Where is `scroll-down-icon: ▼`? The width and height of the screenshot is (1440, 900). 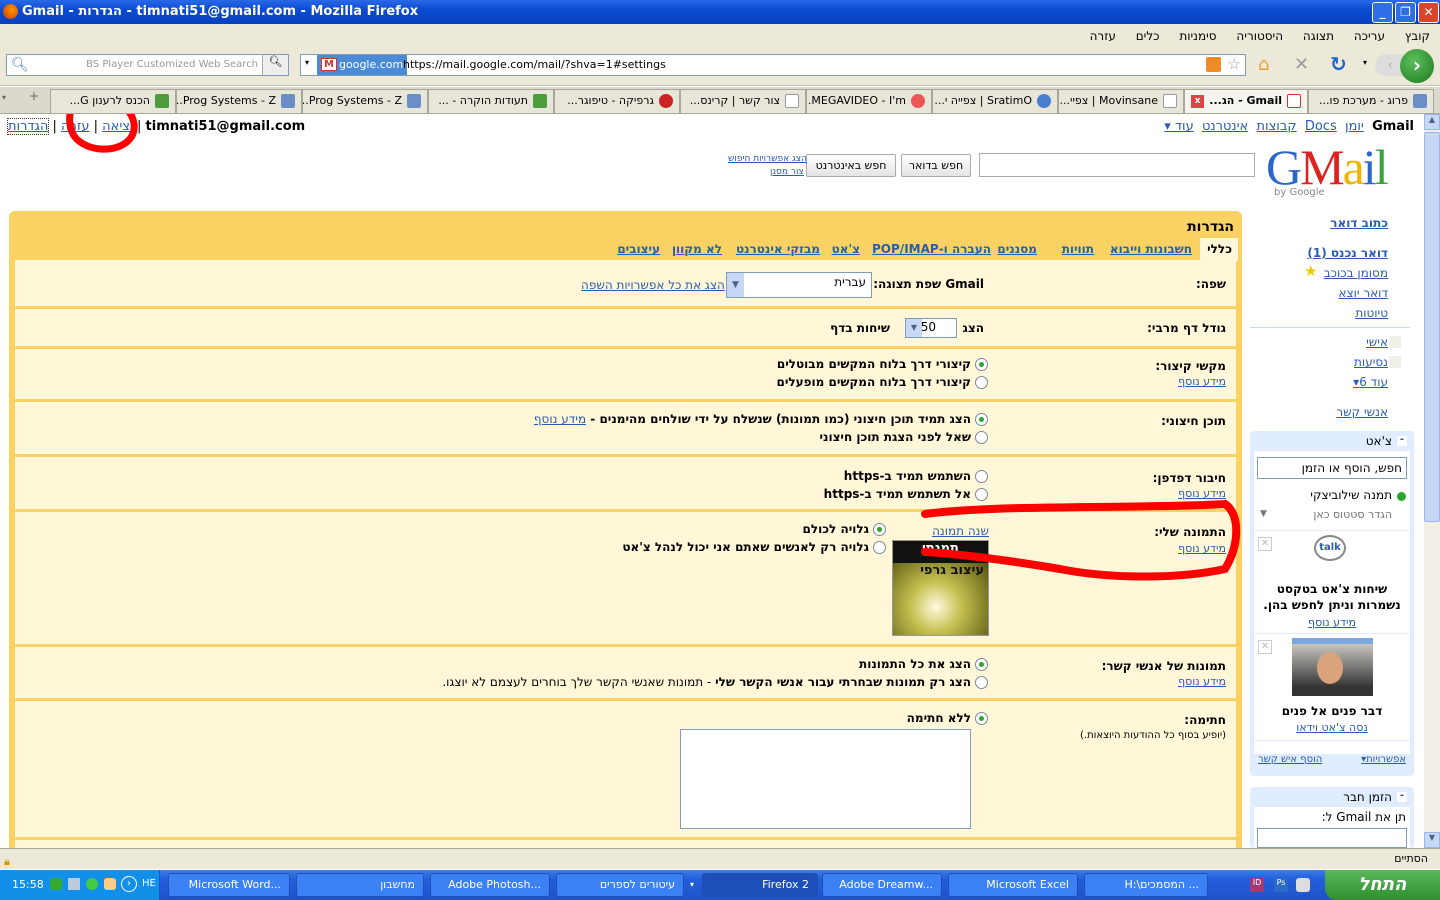 scroll-down-icon: ▼ is located at coordinates (1432, 840).